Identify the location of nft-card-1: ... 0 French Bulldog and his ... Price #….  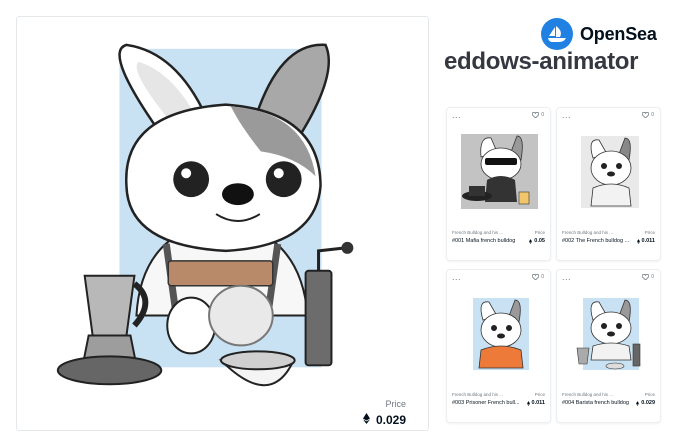
(498, 184).